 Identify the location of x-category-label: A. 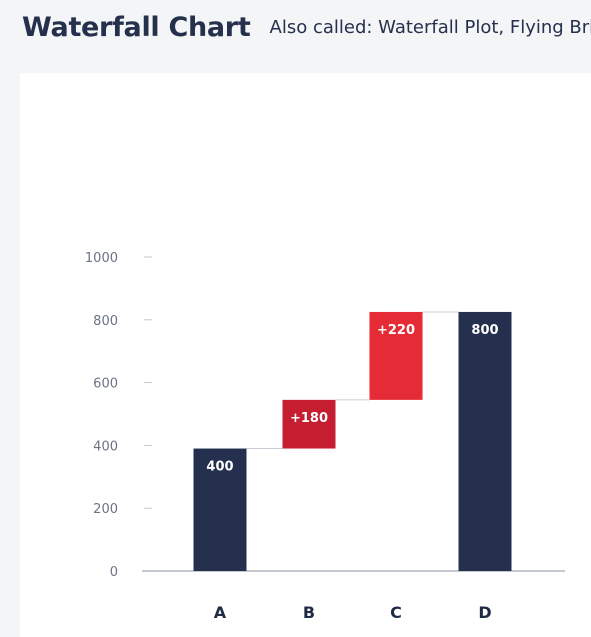
(220, 612).